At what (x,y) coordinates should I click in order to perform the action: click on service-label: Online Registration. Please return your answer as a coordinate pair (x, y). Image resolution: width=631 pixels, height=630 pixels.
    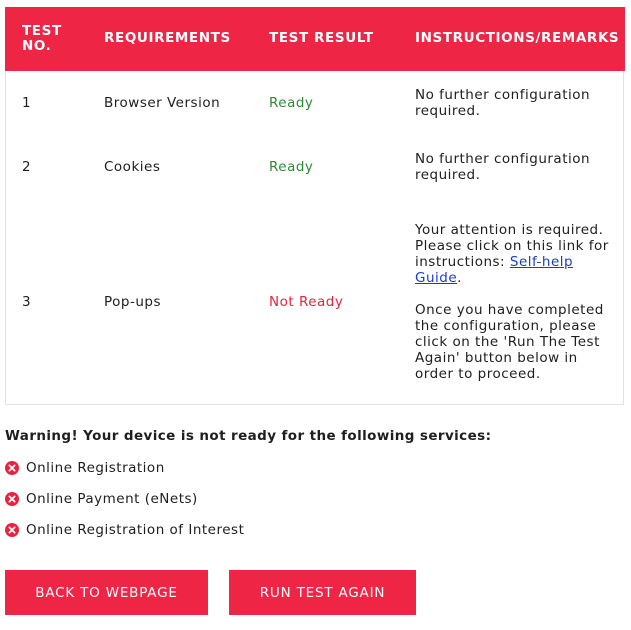
    Looking at the image, I should click on (95, 468).